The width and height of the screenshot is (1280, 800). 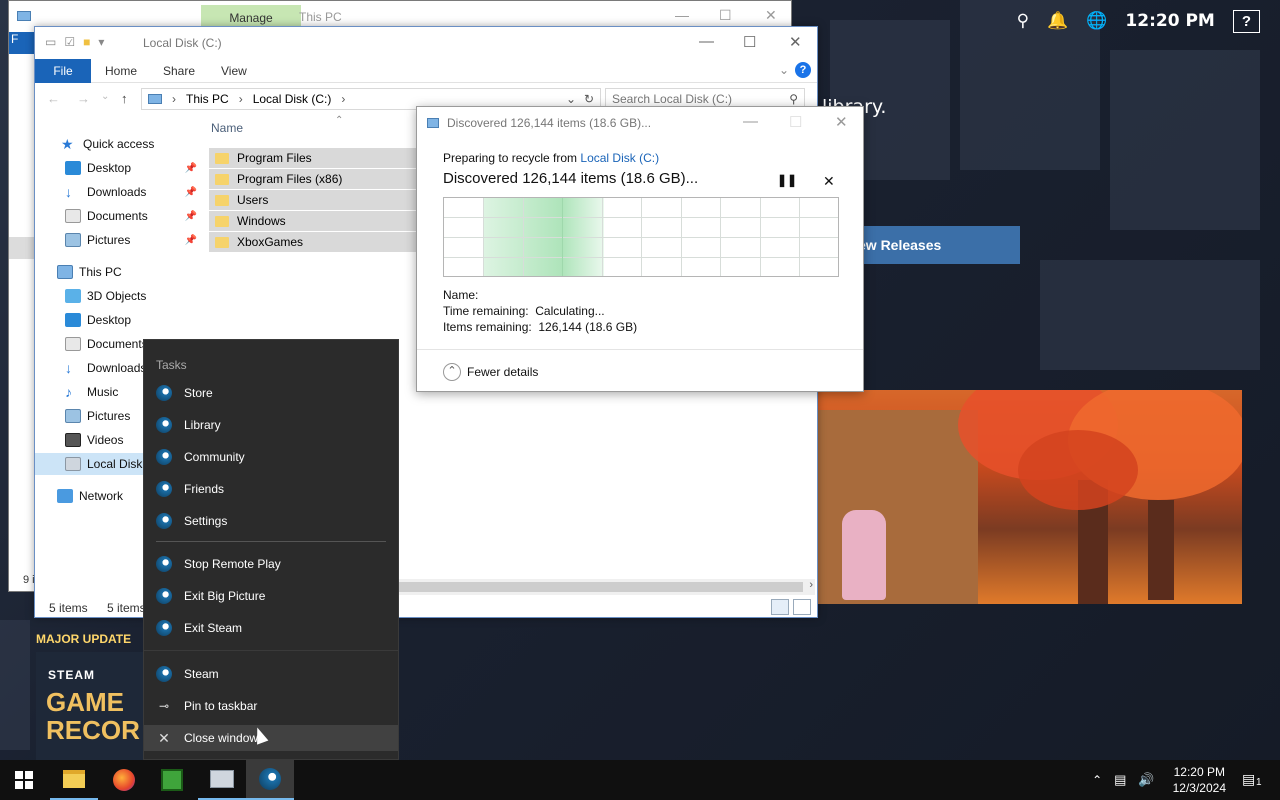 I want to click on breadcrumb-this-pc: This PC, so click(x=207, y=99).